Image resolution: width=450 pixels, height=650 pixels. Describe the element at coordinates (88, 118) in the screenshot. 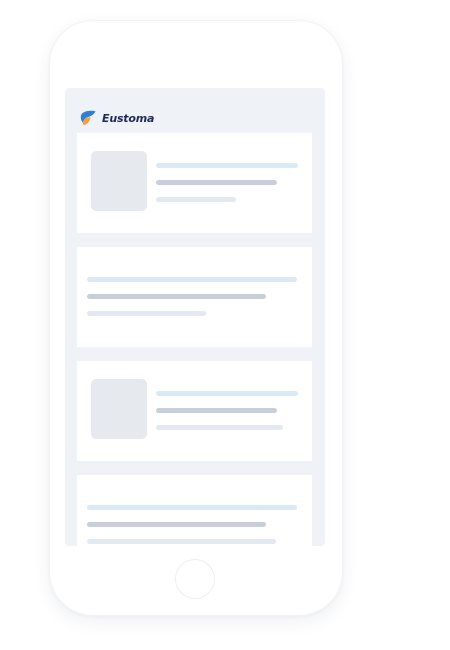

I see `eustoma-logo-icon` at that location.